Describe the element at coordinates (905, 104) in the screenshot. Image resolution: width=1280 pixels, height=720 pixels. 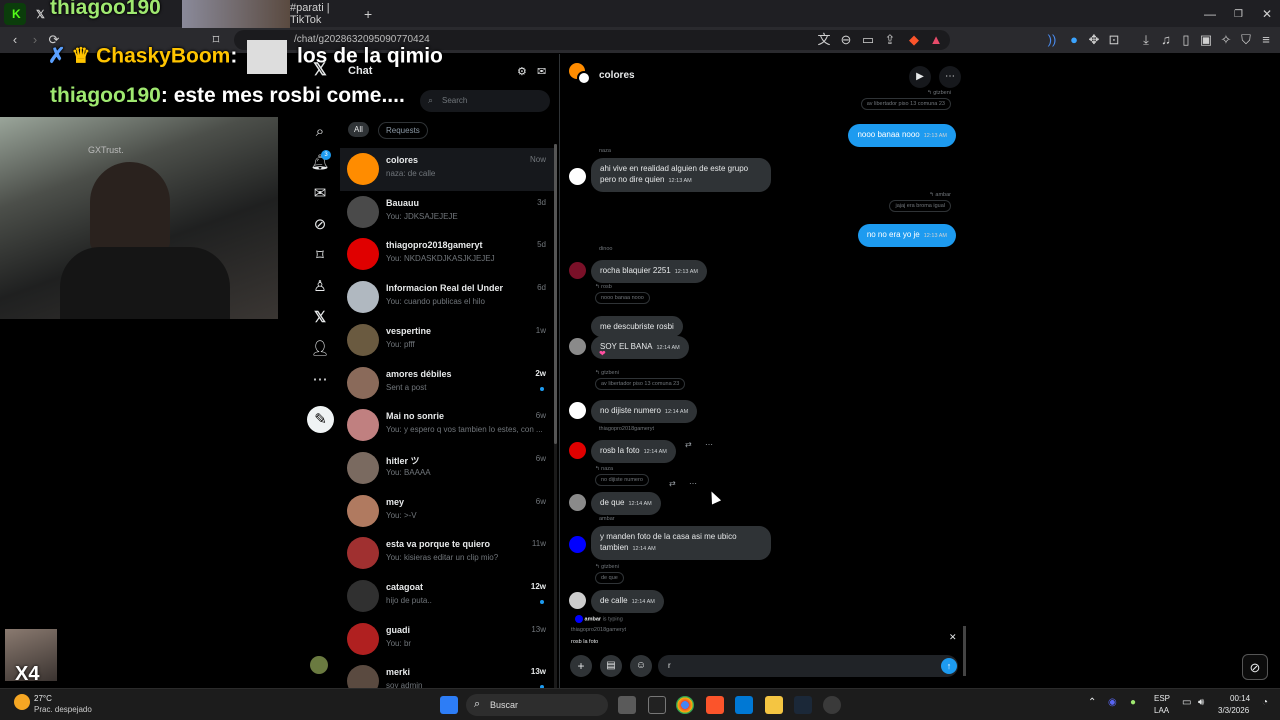
I see `reply-quote: av libertador piso 13 comuna 23` at that location.